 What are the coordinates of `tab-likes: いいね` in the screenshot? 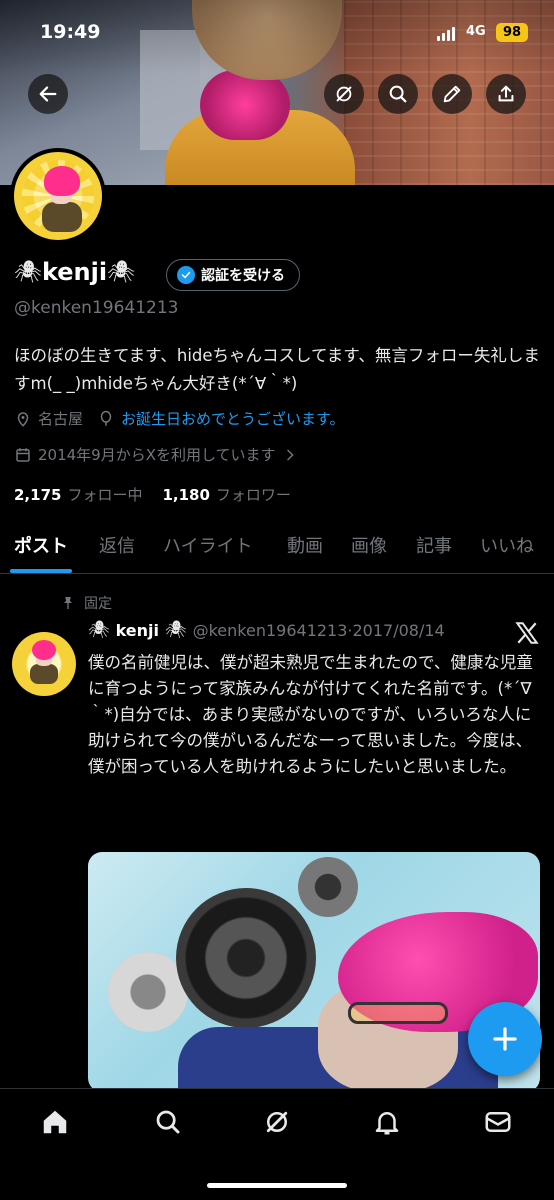 It's located at (507, 543).